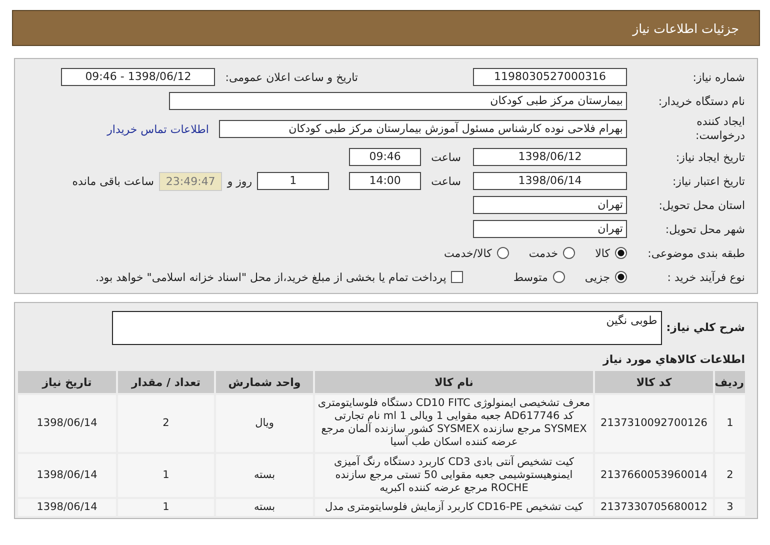 Image resolution: width=770 pixels, height=545 pixels. What do you see at coordinates (550, 229) in the screenshot?
I see `city-field: تهران` at bounding box center [550, 229].